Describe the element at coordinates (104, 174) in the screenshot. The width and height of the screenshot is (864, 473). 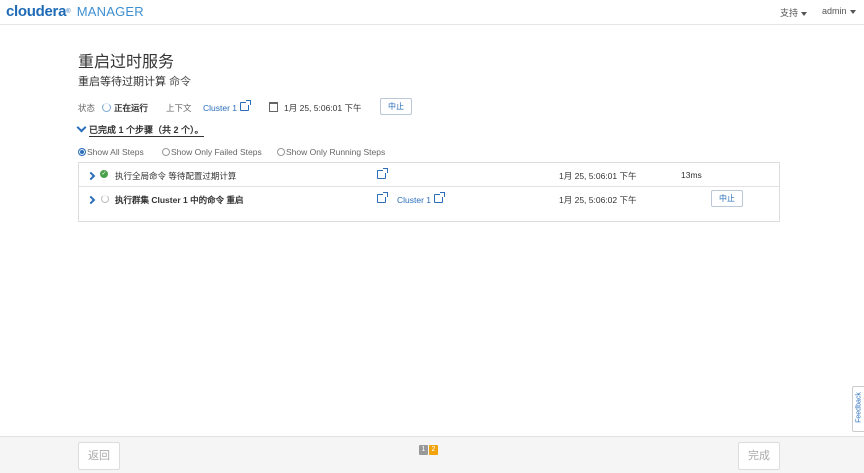
I see `success-check-icon: ✓` at that location.